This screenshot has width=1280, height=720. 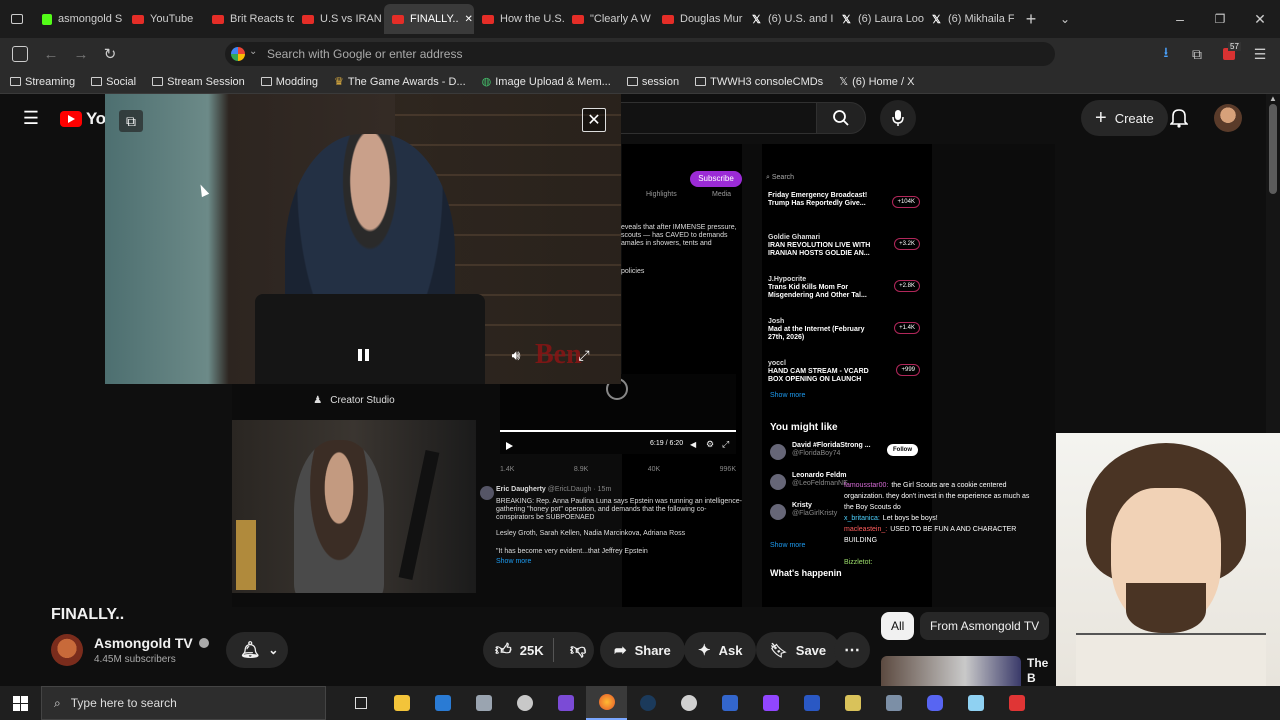 What do you see at coordinates (787, 395) in the screenshot?
I see `spaces-show-more: Show more` at bounding box center [787, 395].